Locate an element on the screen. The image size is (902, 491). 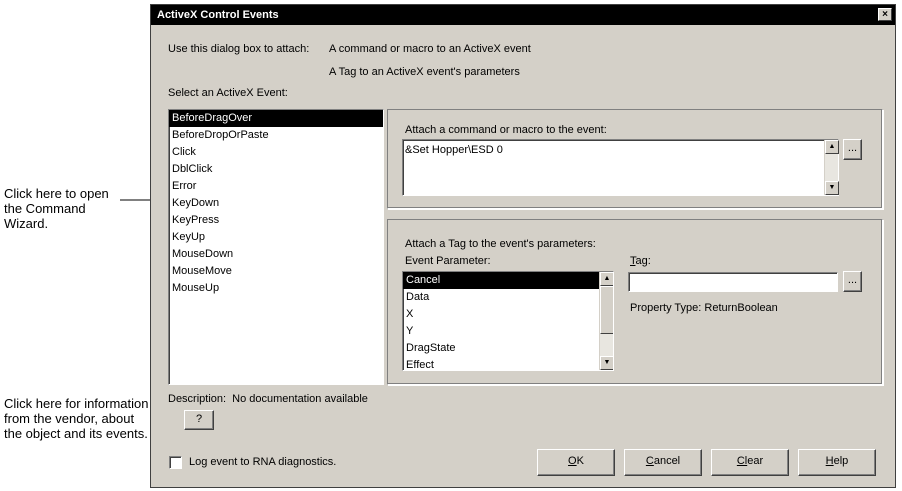
ok-button: OK is located at coordinates (576, 462).